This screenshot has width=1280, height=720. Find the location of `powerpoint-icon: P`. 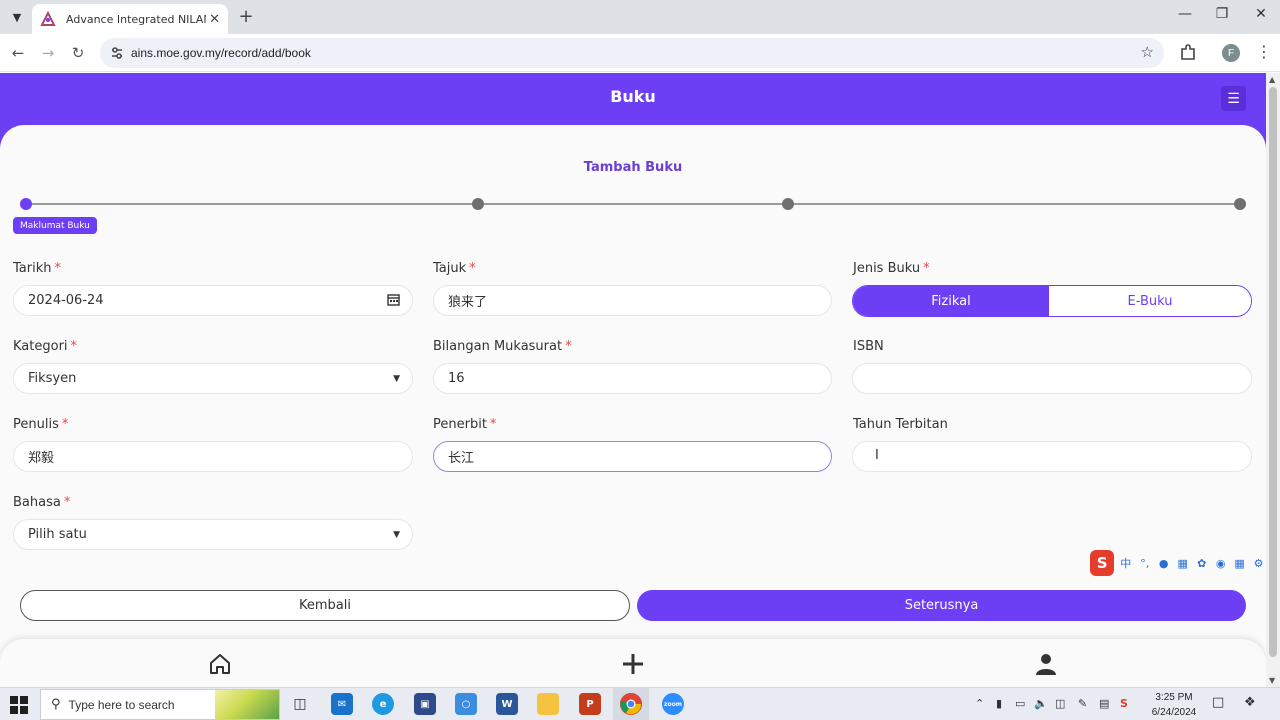

powerpoint-icon: P is located at coordinates (590, 704).